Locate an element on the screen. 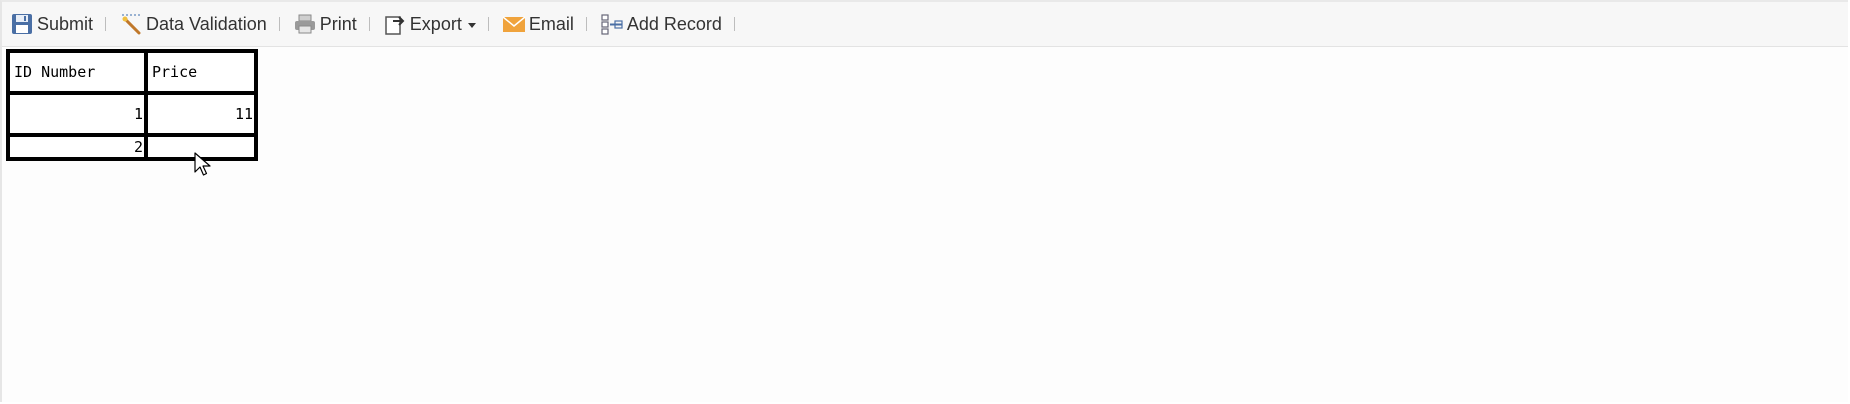 This screenshot has width=1850, height=404. table-header-row: ID Number Price is located at coordinates (132, 72).